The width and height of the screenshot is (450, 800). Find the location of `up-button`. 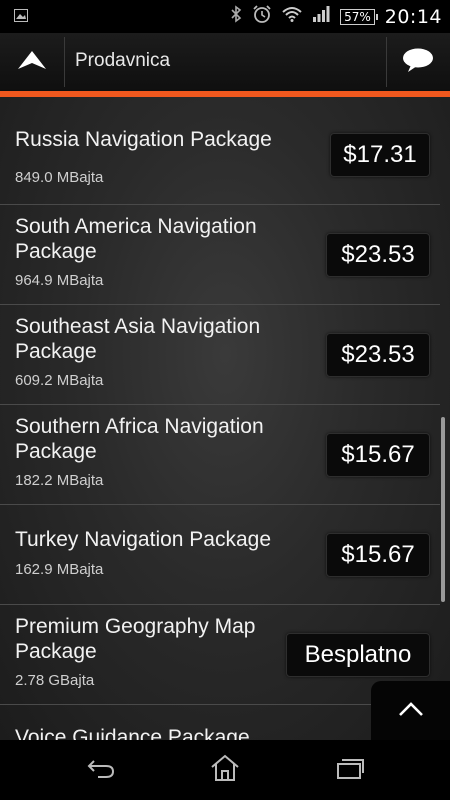

up-button is located at coordinates (32, 62).